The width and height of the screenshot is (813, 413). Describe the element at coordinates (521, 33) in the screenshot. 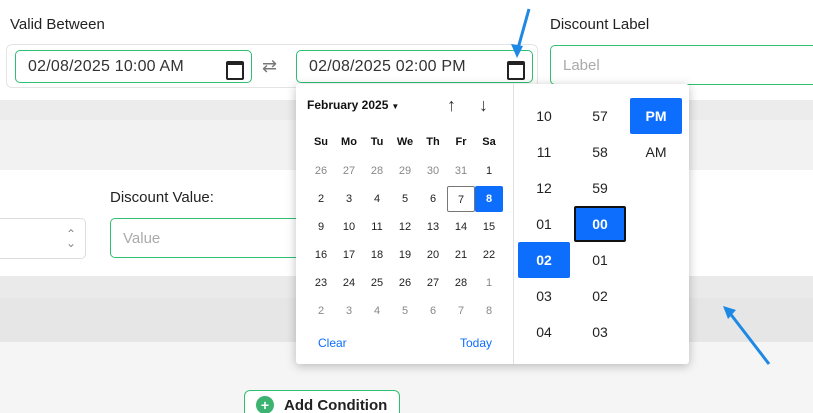

I see `annotation-arrow-top` at that location.